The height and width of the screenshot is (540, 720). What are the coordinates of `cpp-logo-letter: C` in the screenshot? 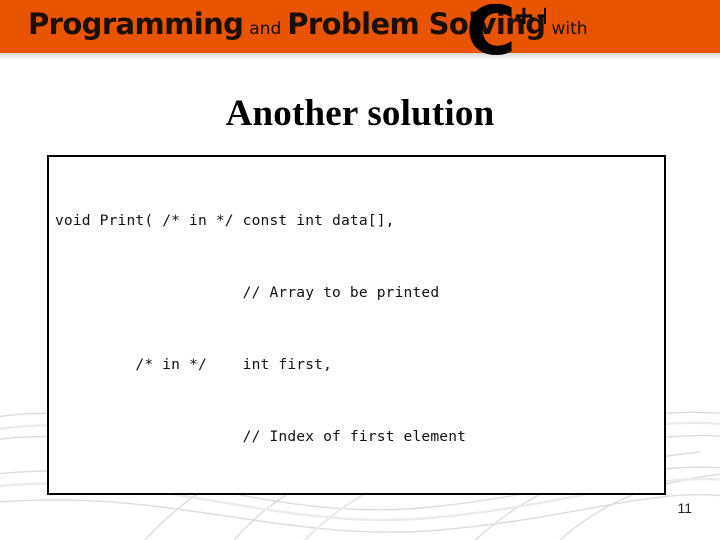 It's located at (491, 30).